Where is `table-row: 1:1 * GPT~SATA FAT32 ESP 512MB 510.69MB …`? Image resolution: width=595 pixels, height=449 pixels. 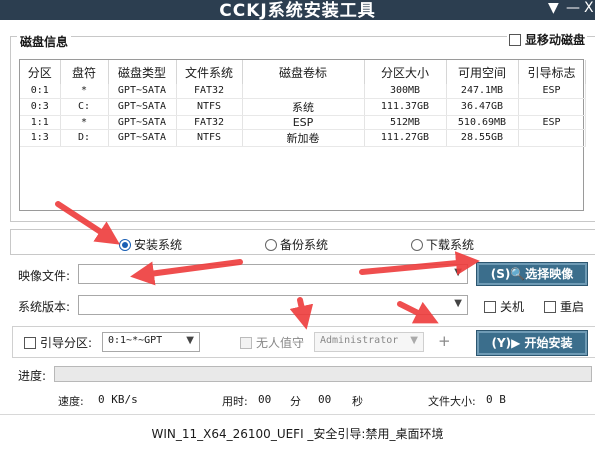 table-row: 1:1 * GPT~SATA FAT32 ESP 512MB 510.69MB … is located at coordinates (303, 122).